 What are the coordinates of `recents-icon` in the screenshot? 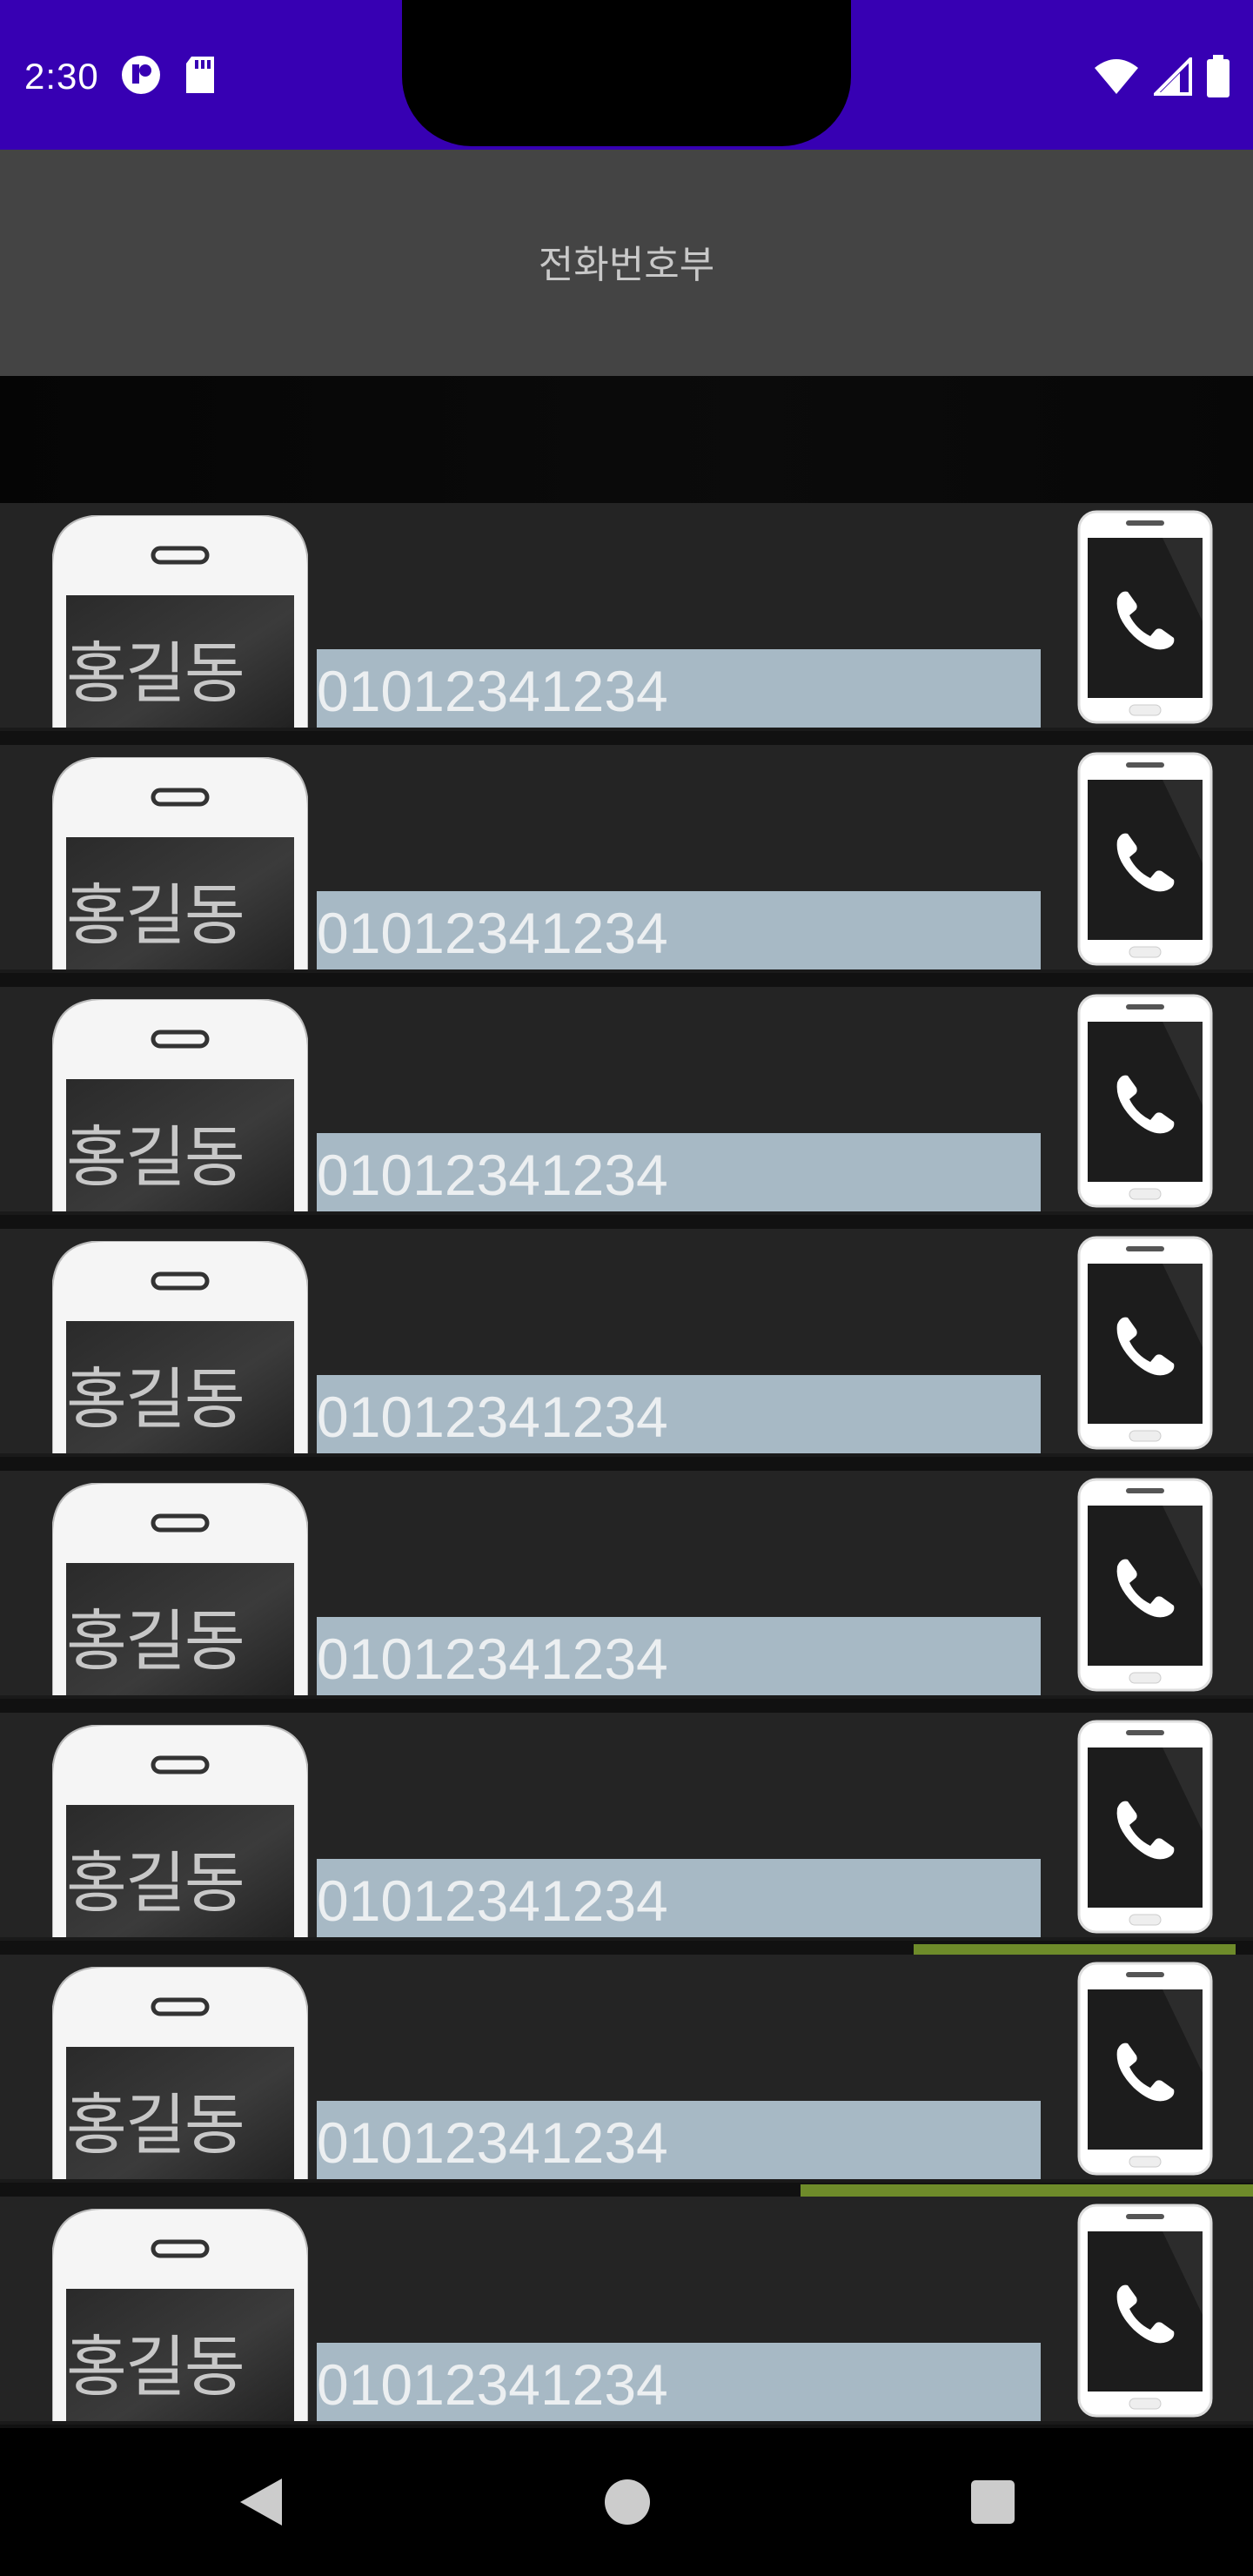 It's located at (992, 2502).